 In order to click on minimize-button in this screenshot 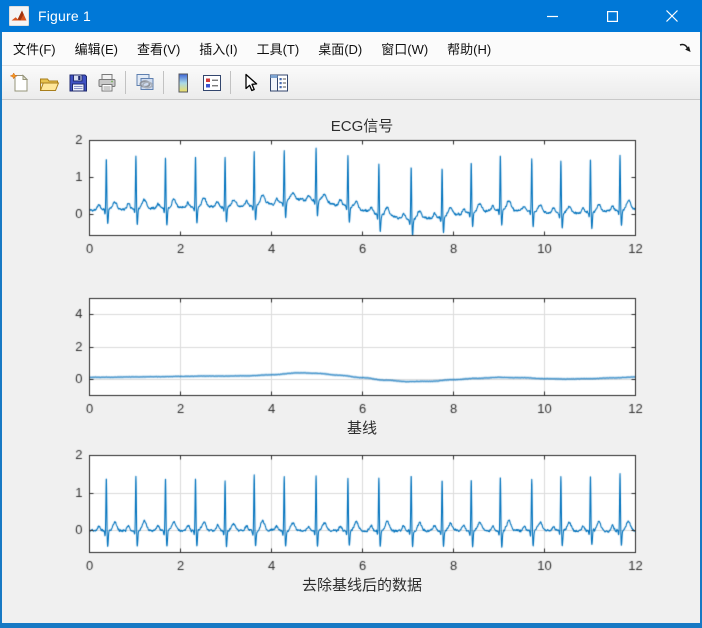, I will do `click(552, 16)`.